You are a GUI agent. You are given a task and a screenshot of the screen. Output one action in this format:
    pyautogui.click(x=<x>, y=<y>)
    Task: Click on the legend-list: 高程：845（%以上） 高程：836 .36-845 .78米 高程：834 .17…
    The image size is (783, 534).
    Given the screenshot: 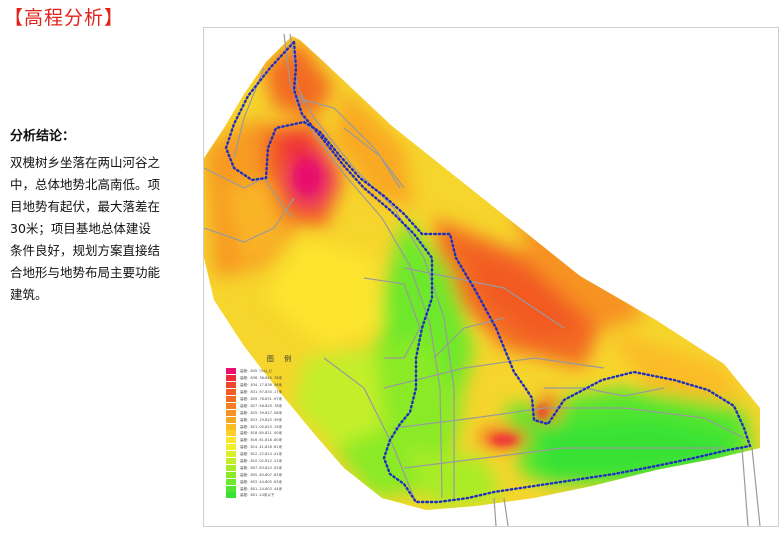 What is the action you would take?
    pyautogui.click(x=281, y=433)
    